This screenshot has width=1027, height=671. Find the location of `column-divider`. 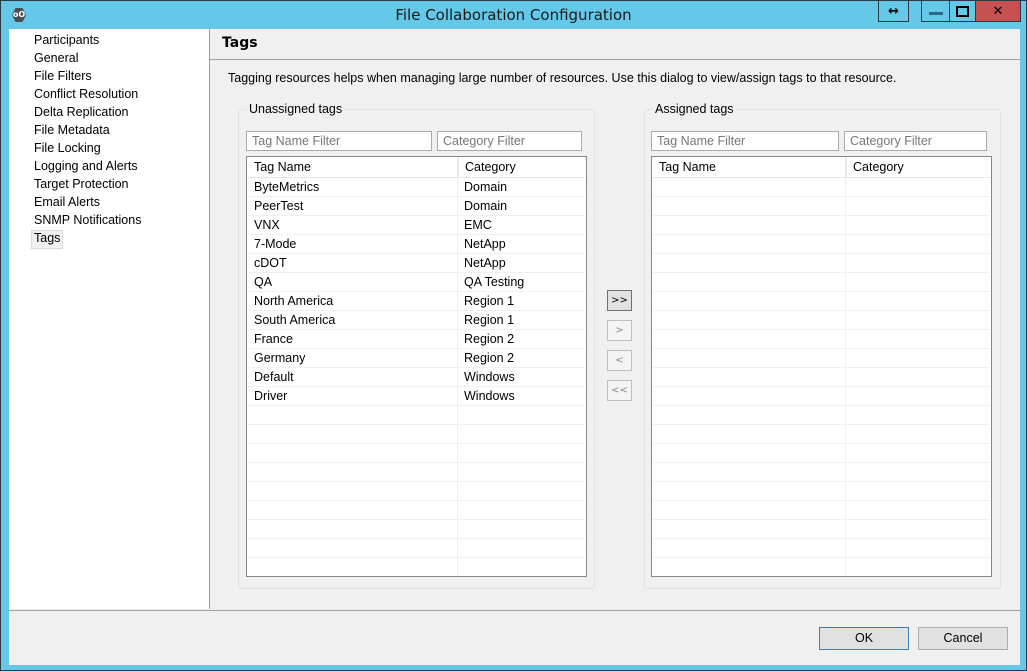

column-divider is located at coordinates (457, 377).